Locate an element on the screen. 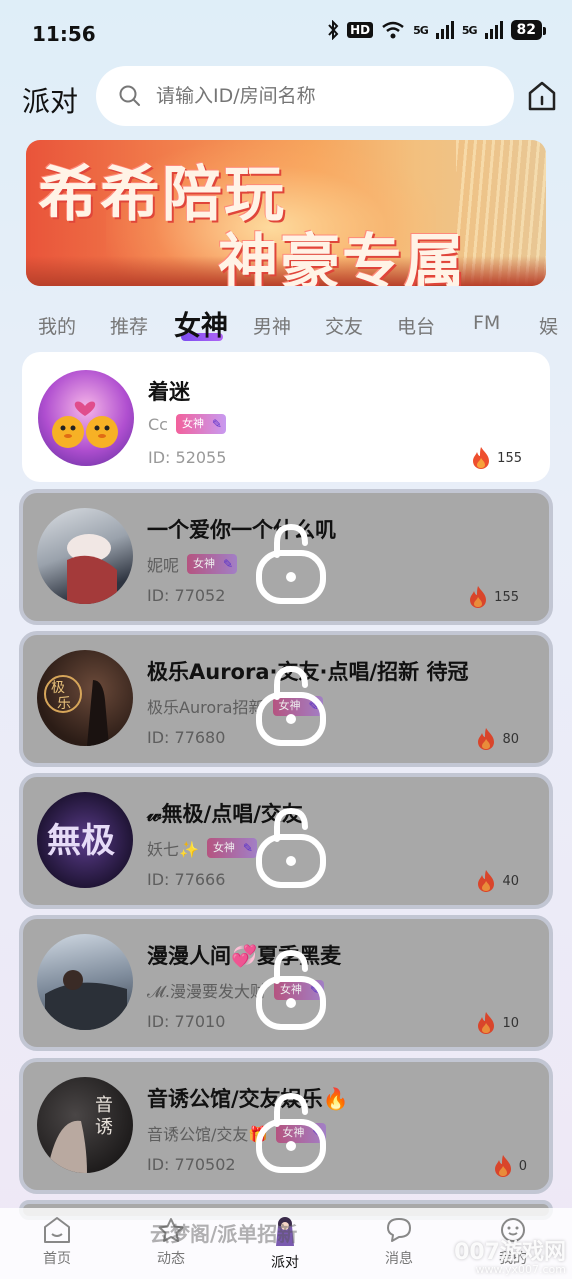  heat-count: 0 is located at coordinates (522, 1166).